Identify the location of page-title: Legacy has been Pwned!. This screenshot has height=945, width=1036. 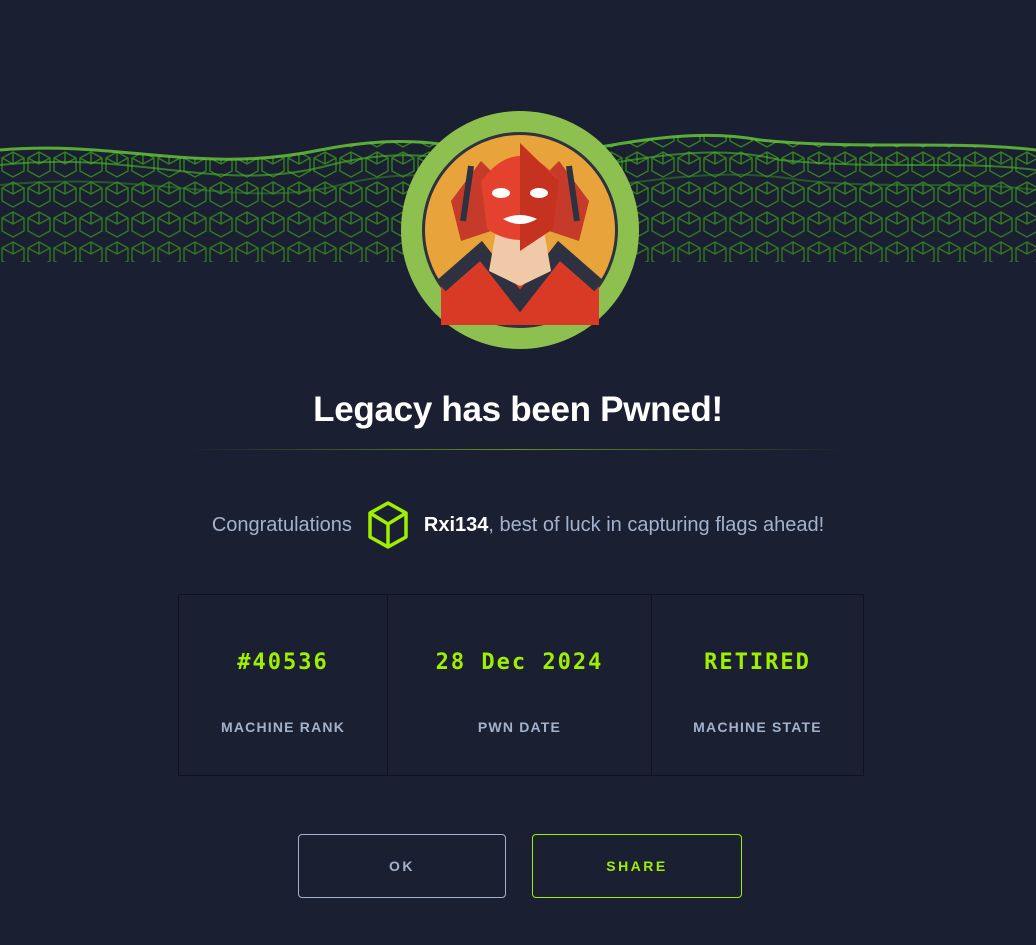
(518, 409).